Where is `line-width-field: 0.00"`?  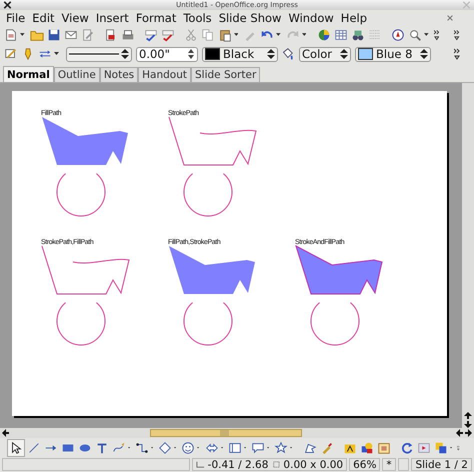
line-width-field: 0.00" is located at coordinates (167, 54).